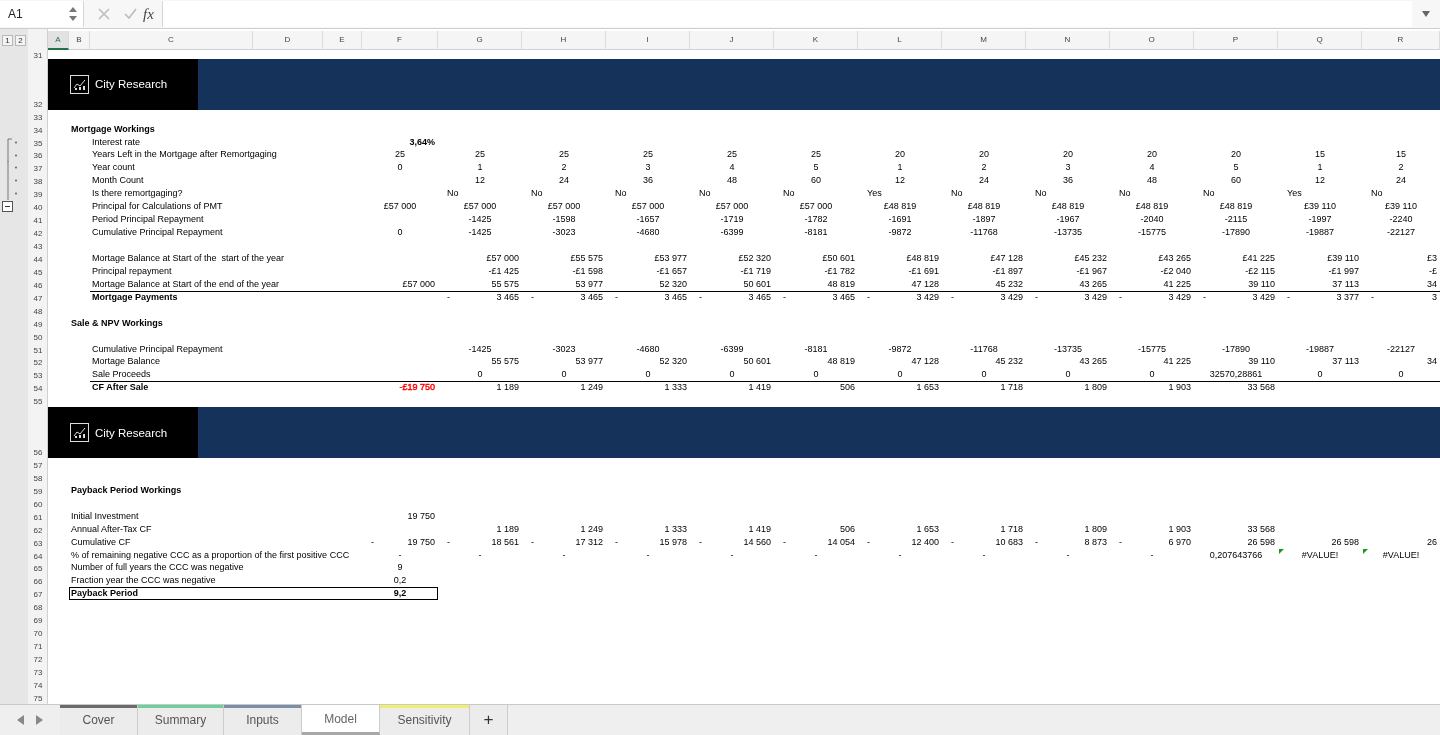 This screenshot has height=735, width=1440. Describe the element at coordinates (104, 14) in the screenshot. I see `cancel-icon` at that location.